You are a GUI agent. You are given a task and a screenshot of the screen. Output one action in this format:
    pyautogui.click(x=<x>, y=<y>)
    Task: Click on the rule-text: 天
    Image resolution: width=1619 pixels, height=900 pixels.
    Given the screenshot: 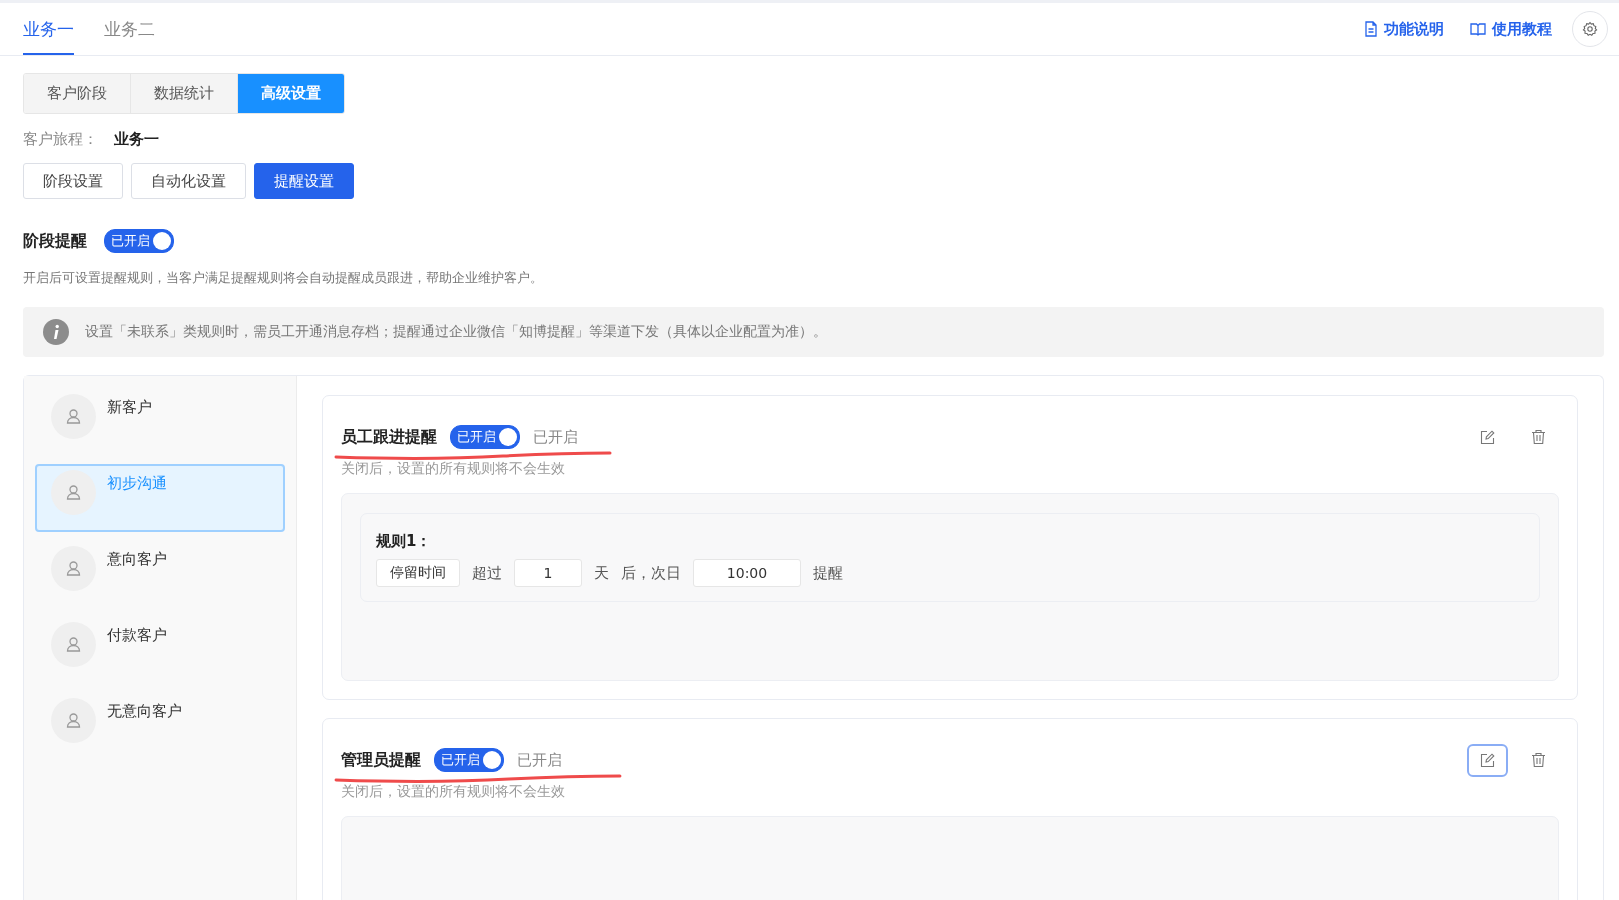 What is the action you would take?
    pyautogui.click(x=601, y=573)
    